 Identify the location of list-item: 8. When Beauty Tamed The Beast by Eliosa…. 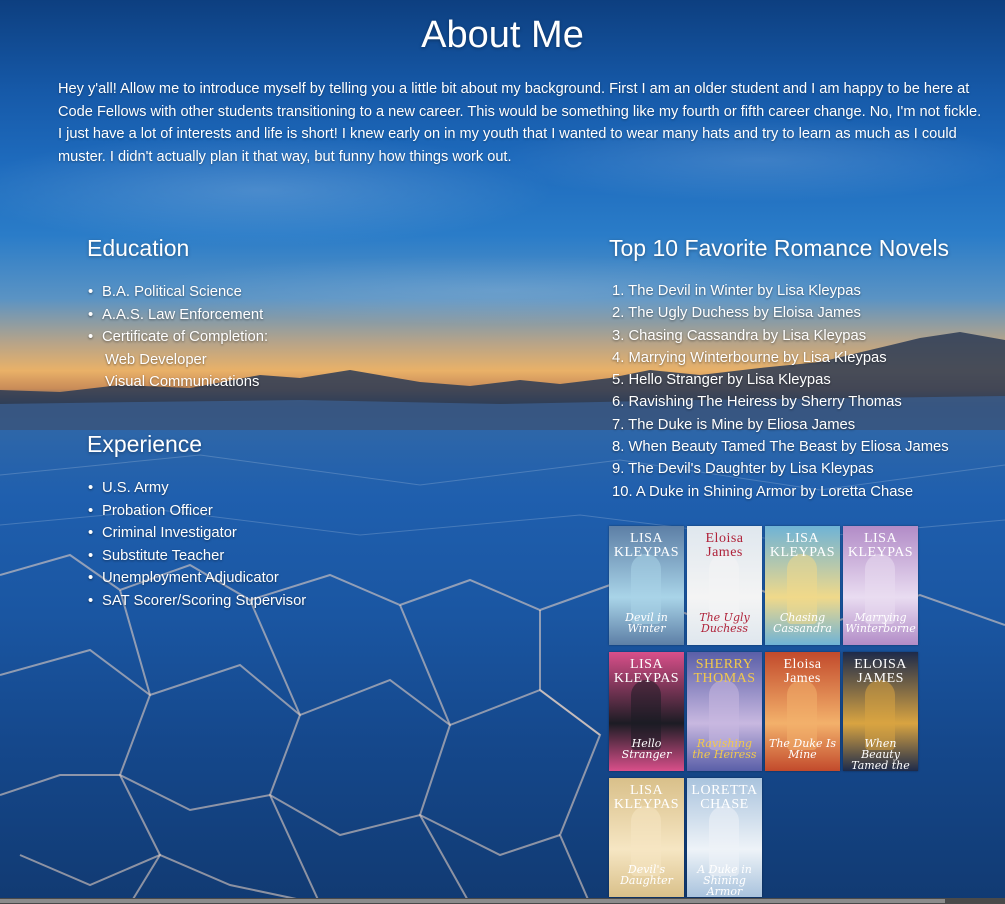
(780, 447).